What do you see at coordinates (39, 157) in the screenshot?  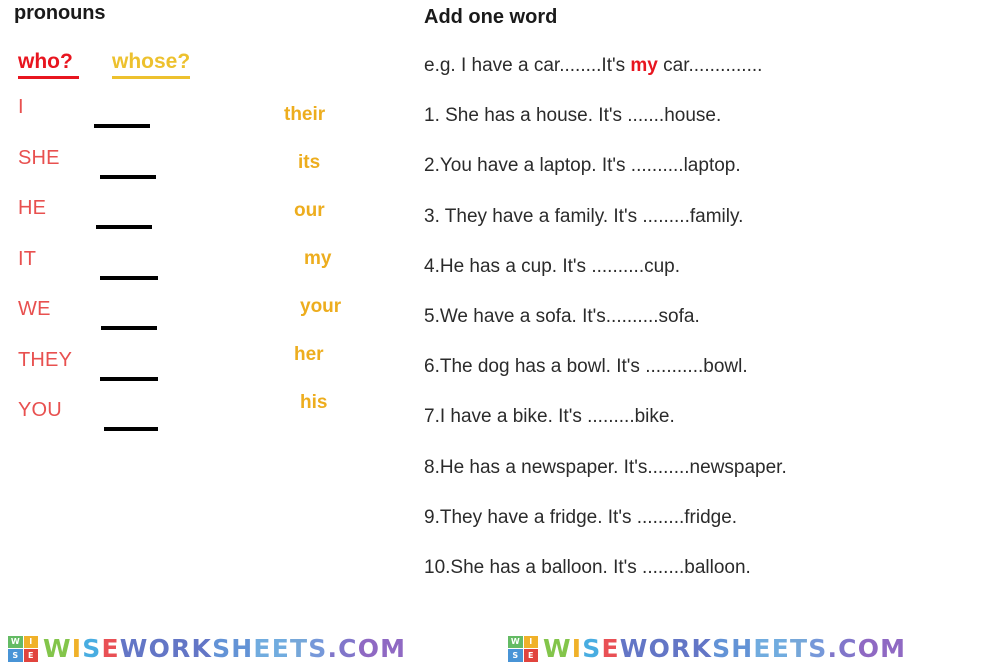 I see `pronoun-label: SHE` at bounding box center [39, 157].